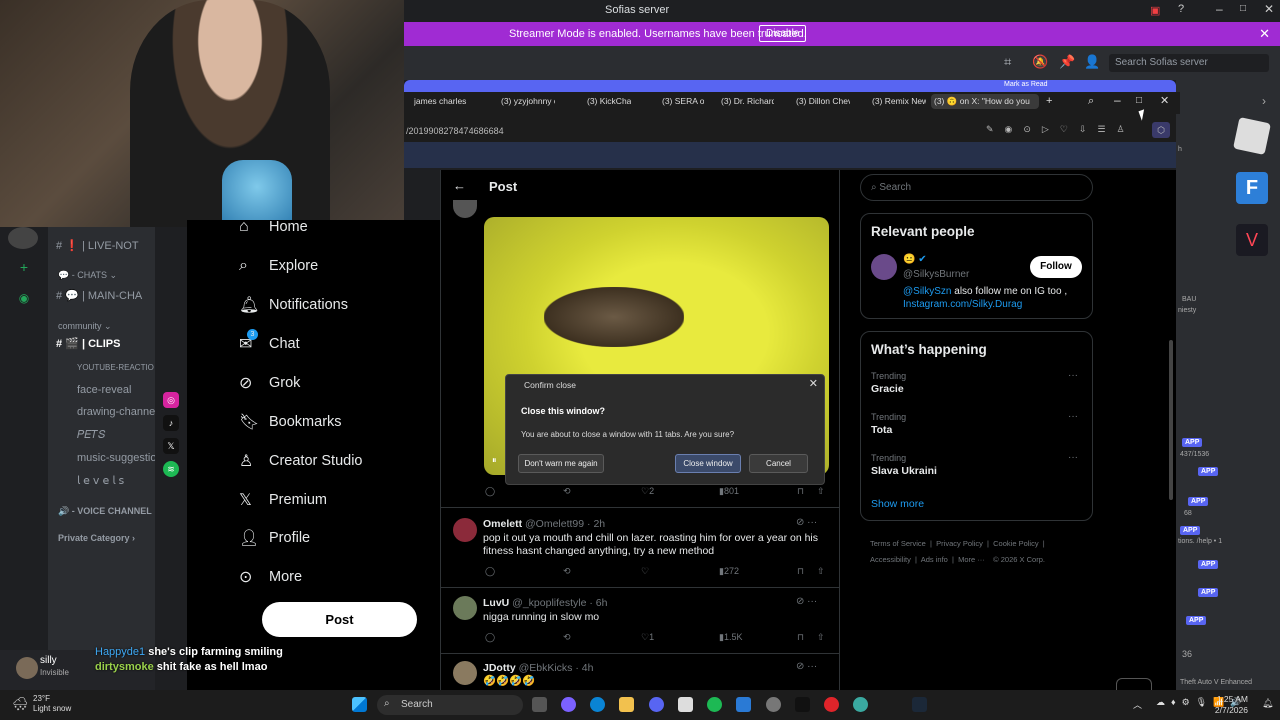 This screenshot has width=1280, height=720. What do you see at coordinates (898, 543) in the screenshot?
I see `footer-link: Terms of Service` at bounding box center [898, 543].